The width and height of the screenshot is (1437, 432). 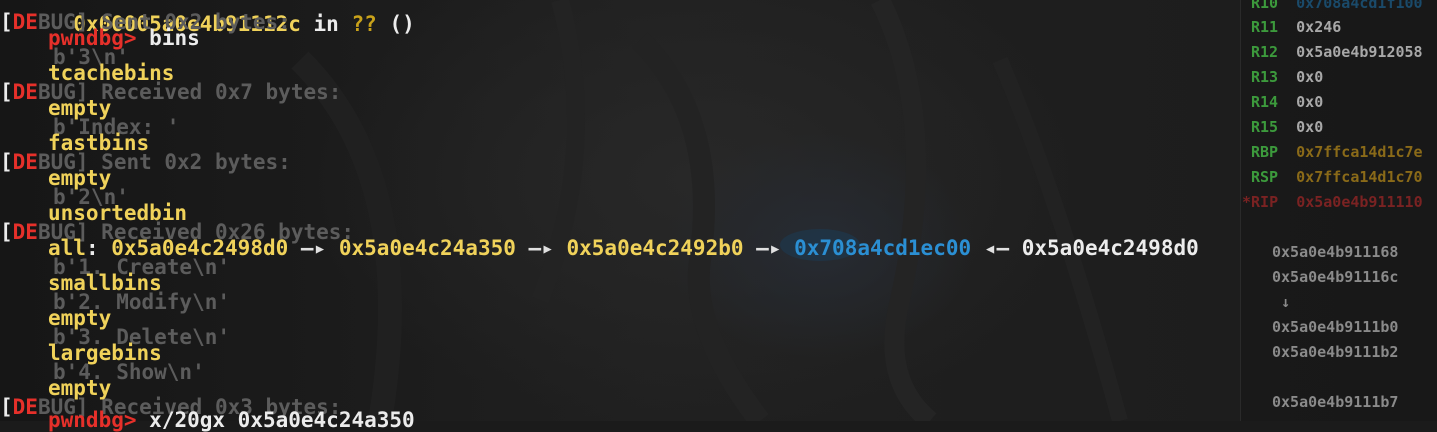 I want to click on unsortedbin-label: unsortedbin, so click(x=118, y=213).